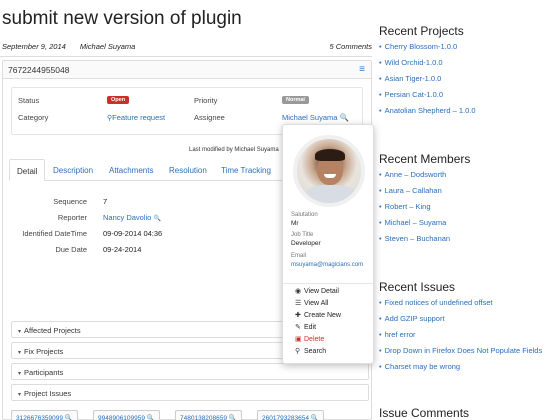  Describe the element at coordinates (321, 291) in the screenshot. I see `action-label: View Detail` at that location.